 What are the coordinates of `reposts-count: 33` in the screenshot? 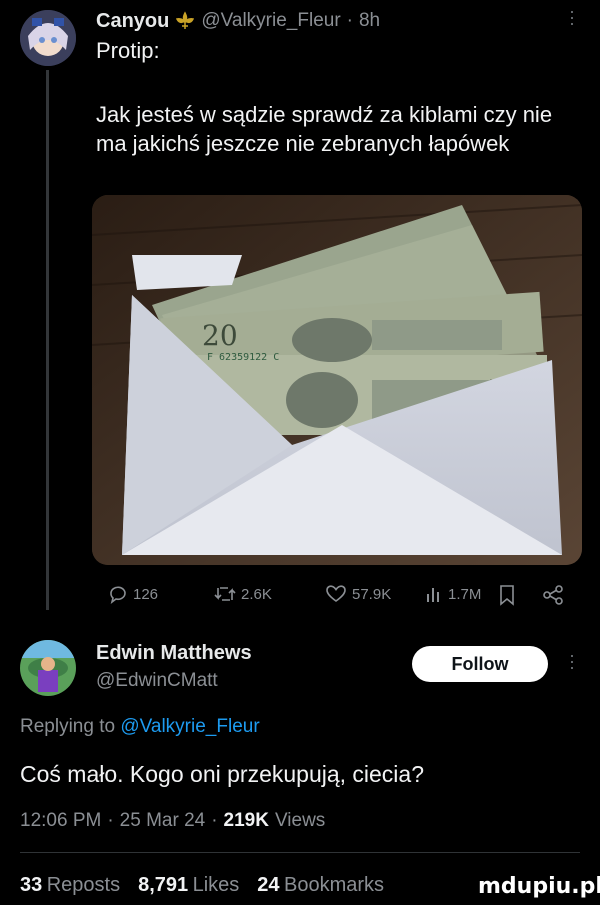 It's located at (31, 885).